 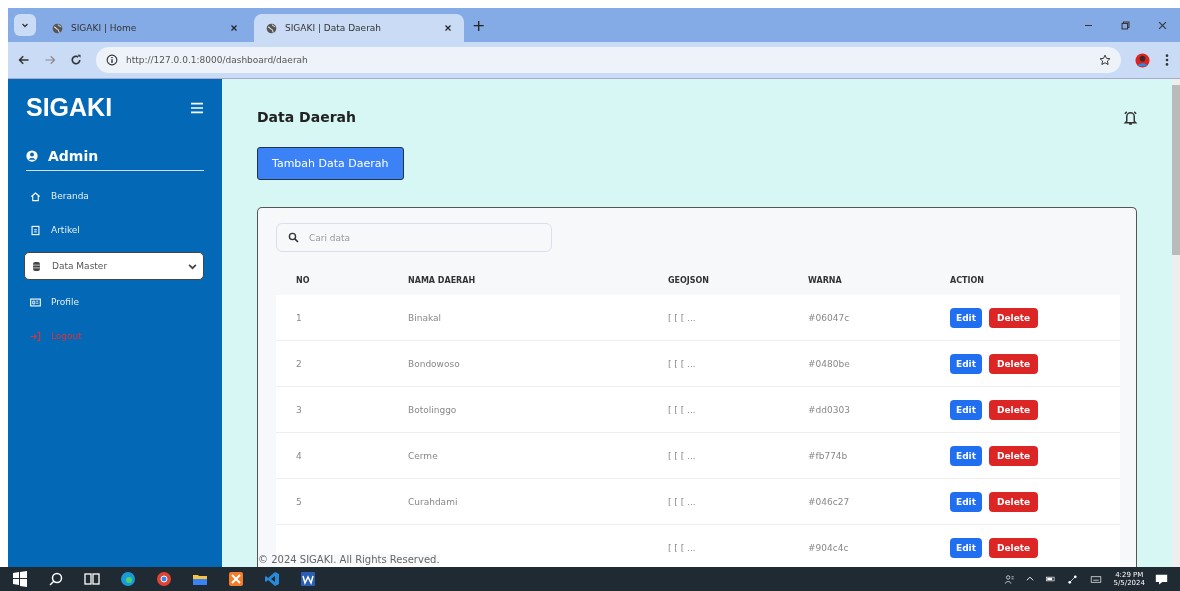 What do you see at coordinates (24, 60) in the screenshot?
I see `back-icon` at bounding box center [24, 60].